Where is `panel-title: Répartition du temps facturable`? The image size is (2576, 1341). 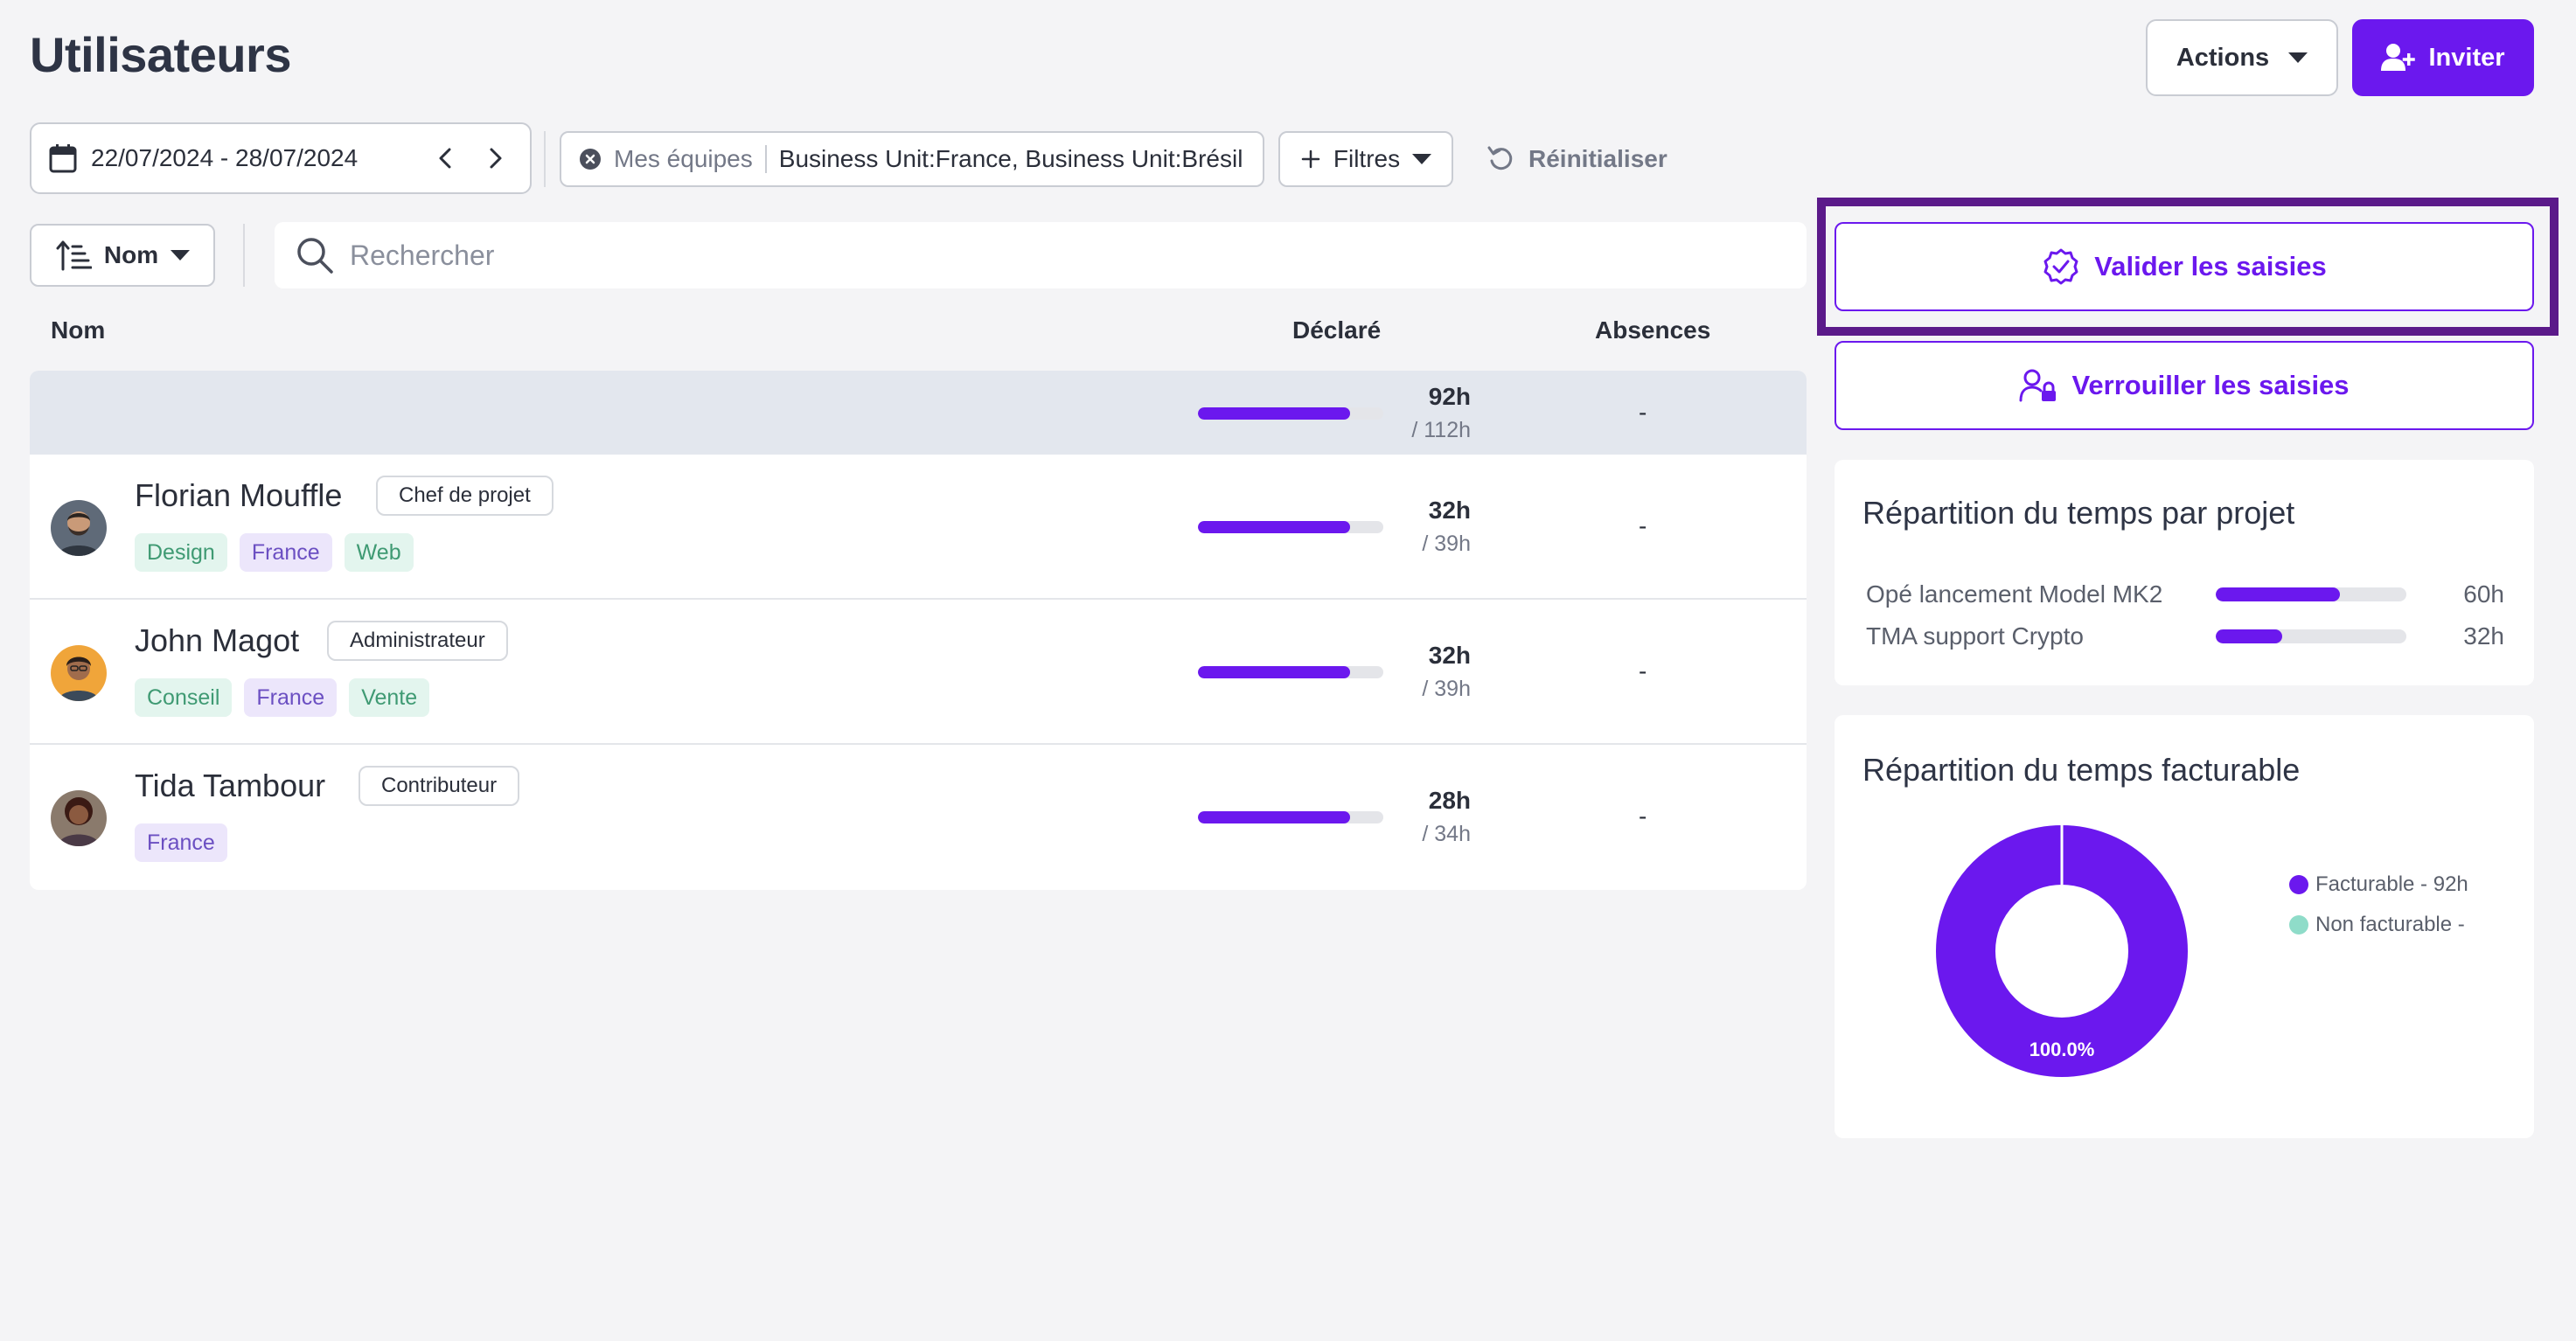 panel-title: Répartition du temps facturable is located at coordinates (2081, 770).